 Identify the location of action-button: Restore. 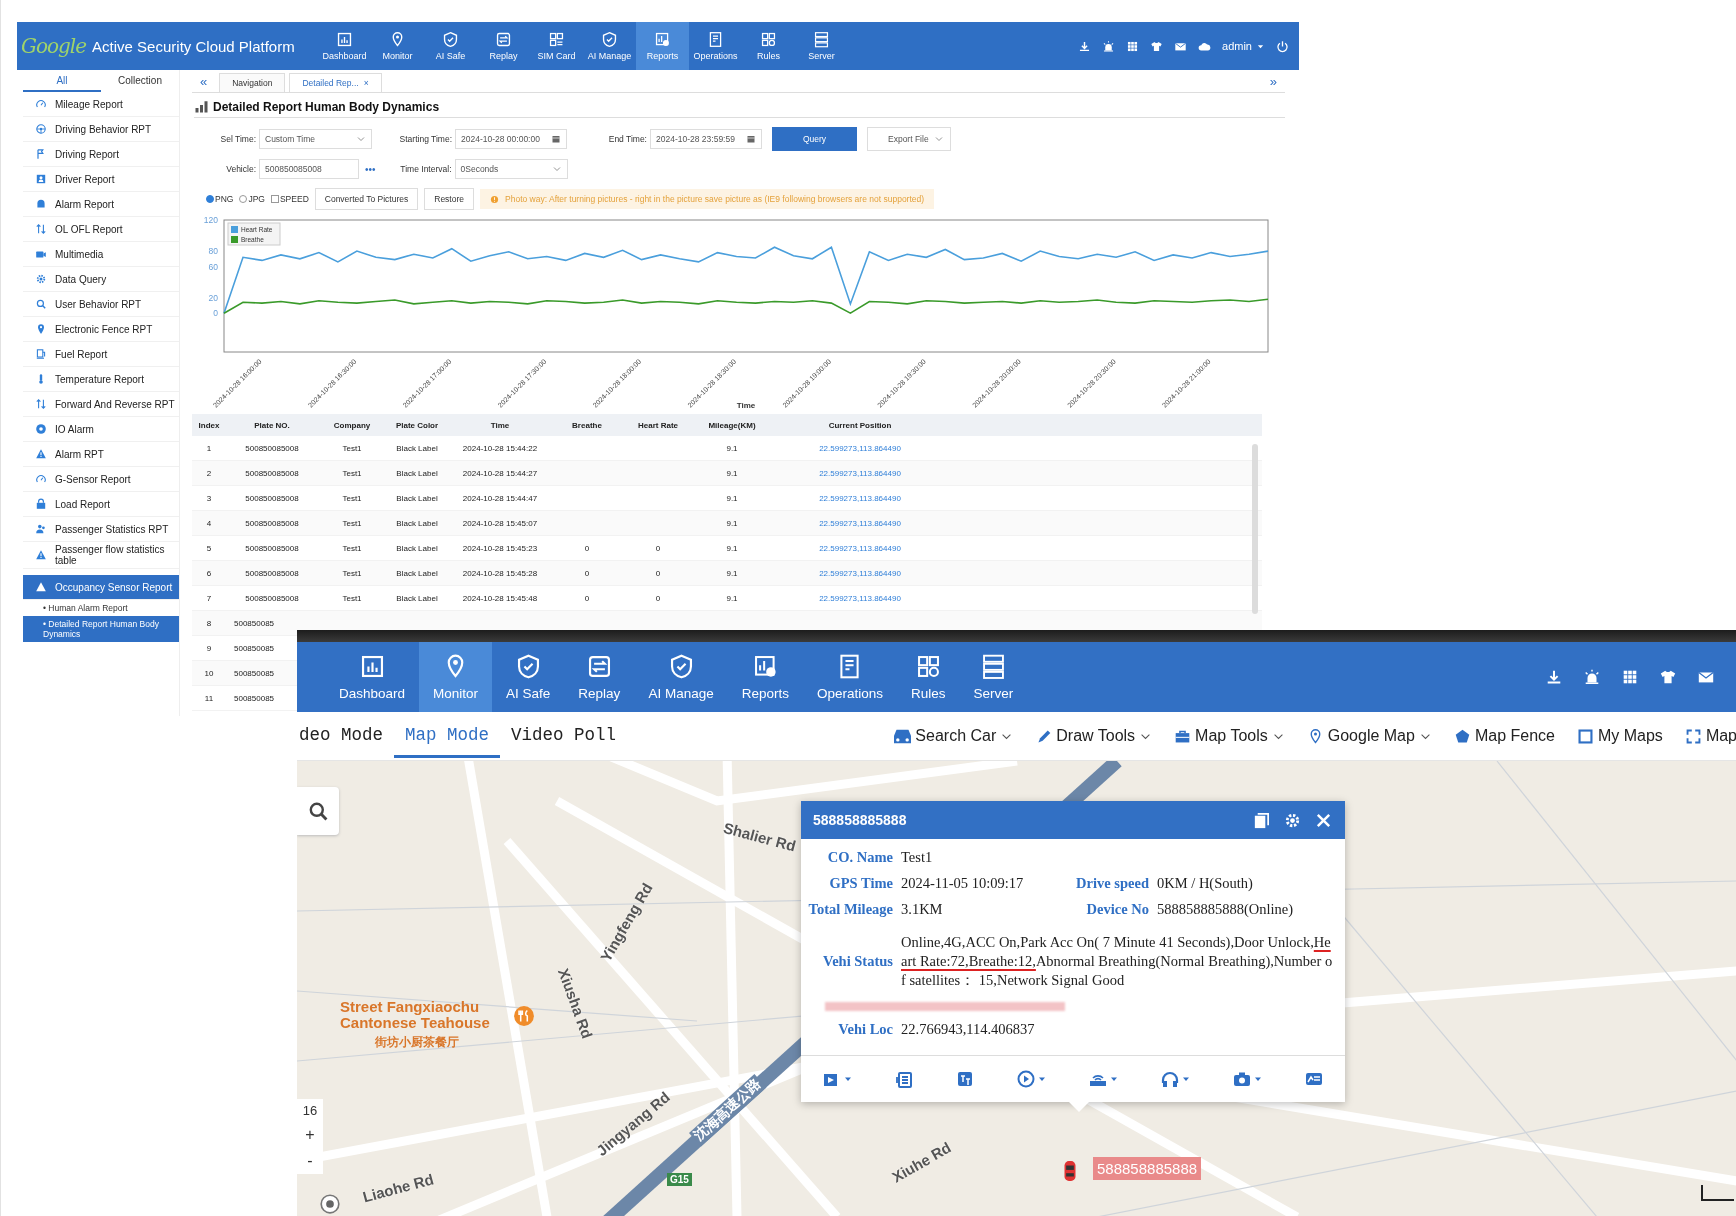
(449, 199).